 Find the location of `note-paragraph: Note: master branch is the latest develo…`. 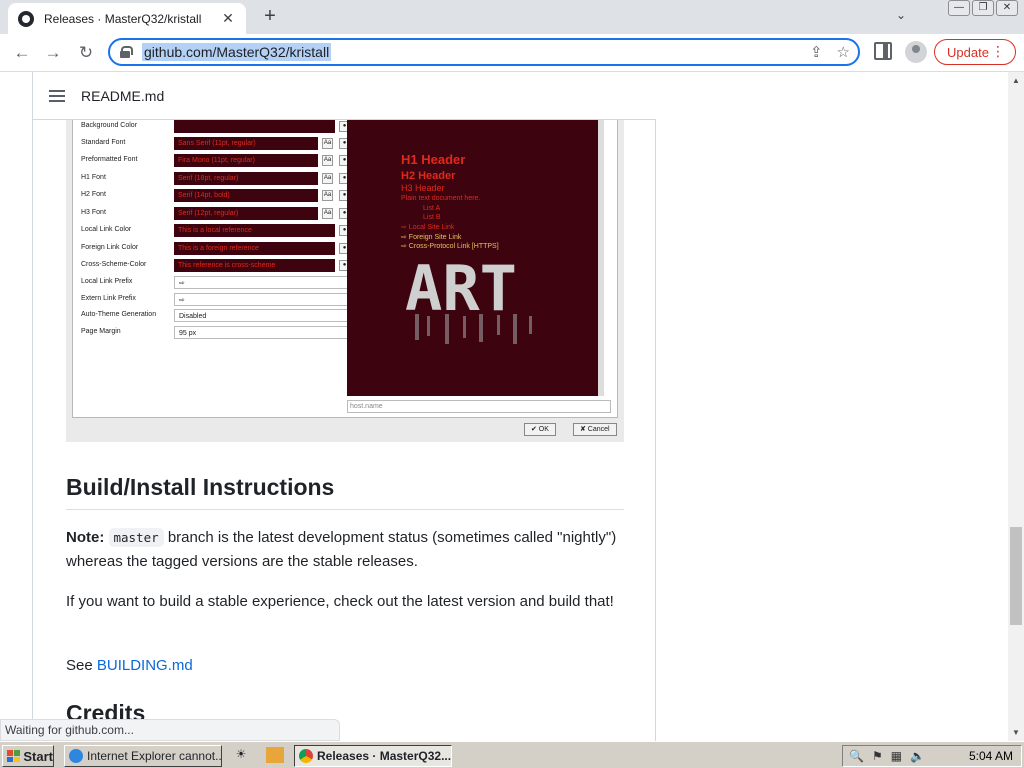

note-paragraph: Note: master branch is the latest develo… is located at coordinates (345, 550).